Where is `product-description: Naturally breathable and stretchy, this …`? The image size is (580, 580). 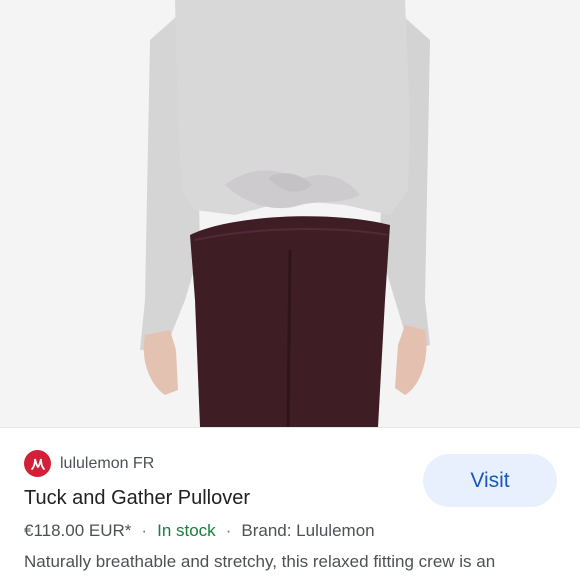
product-description: Naturally breathable and stretchy, this … is located at coordinates (260, 561).